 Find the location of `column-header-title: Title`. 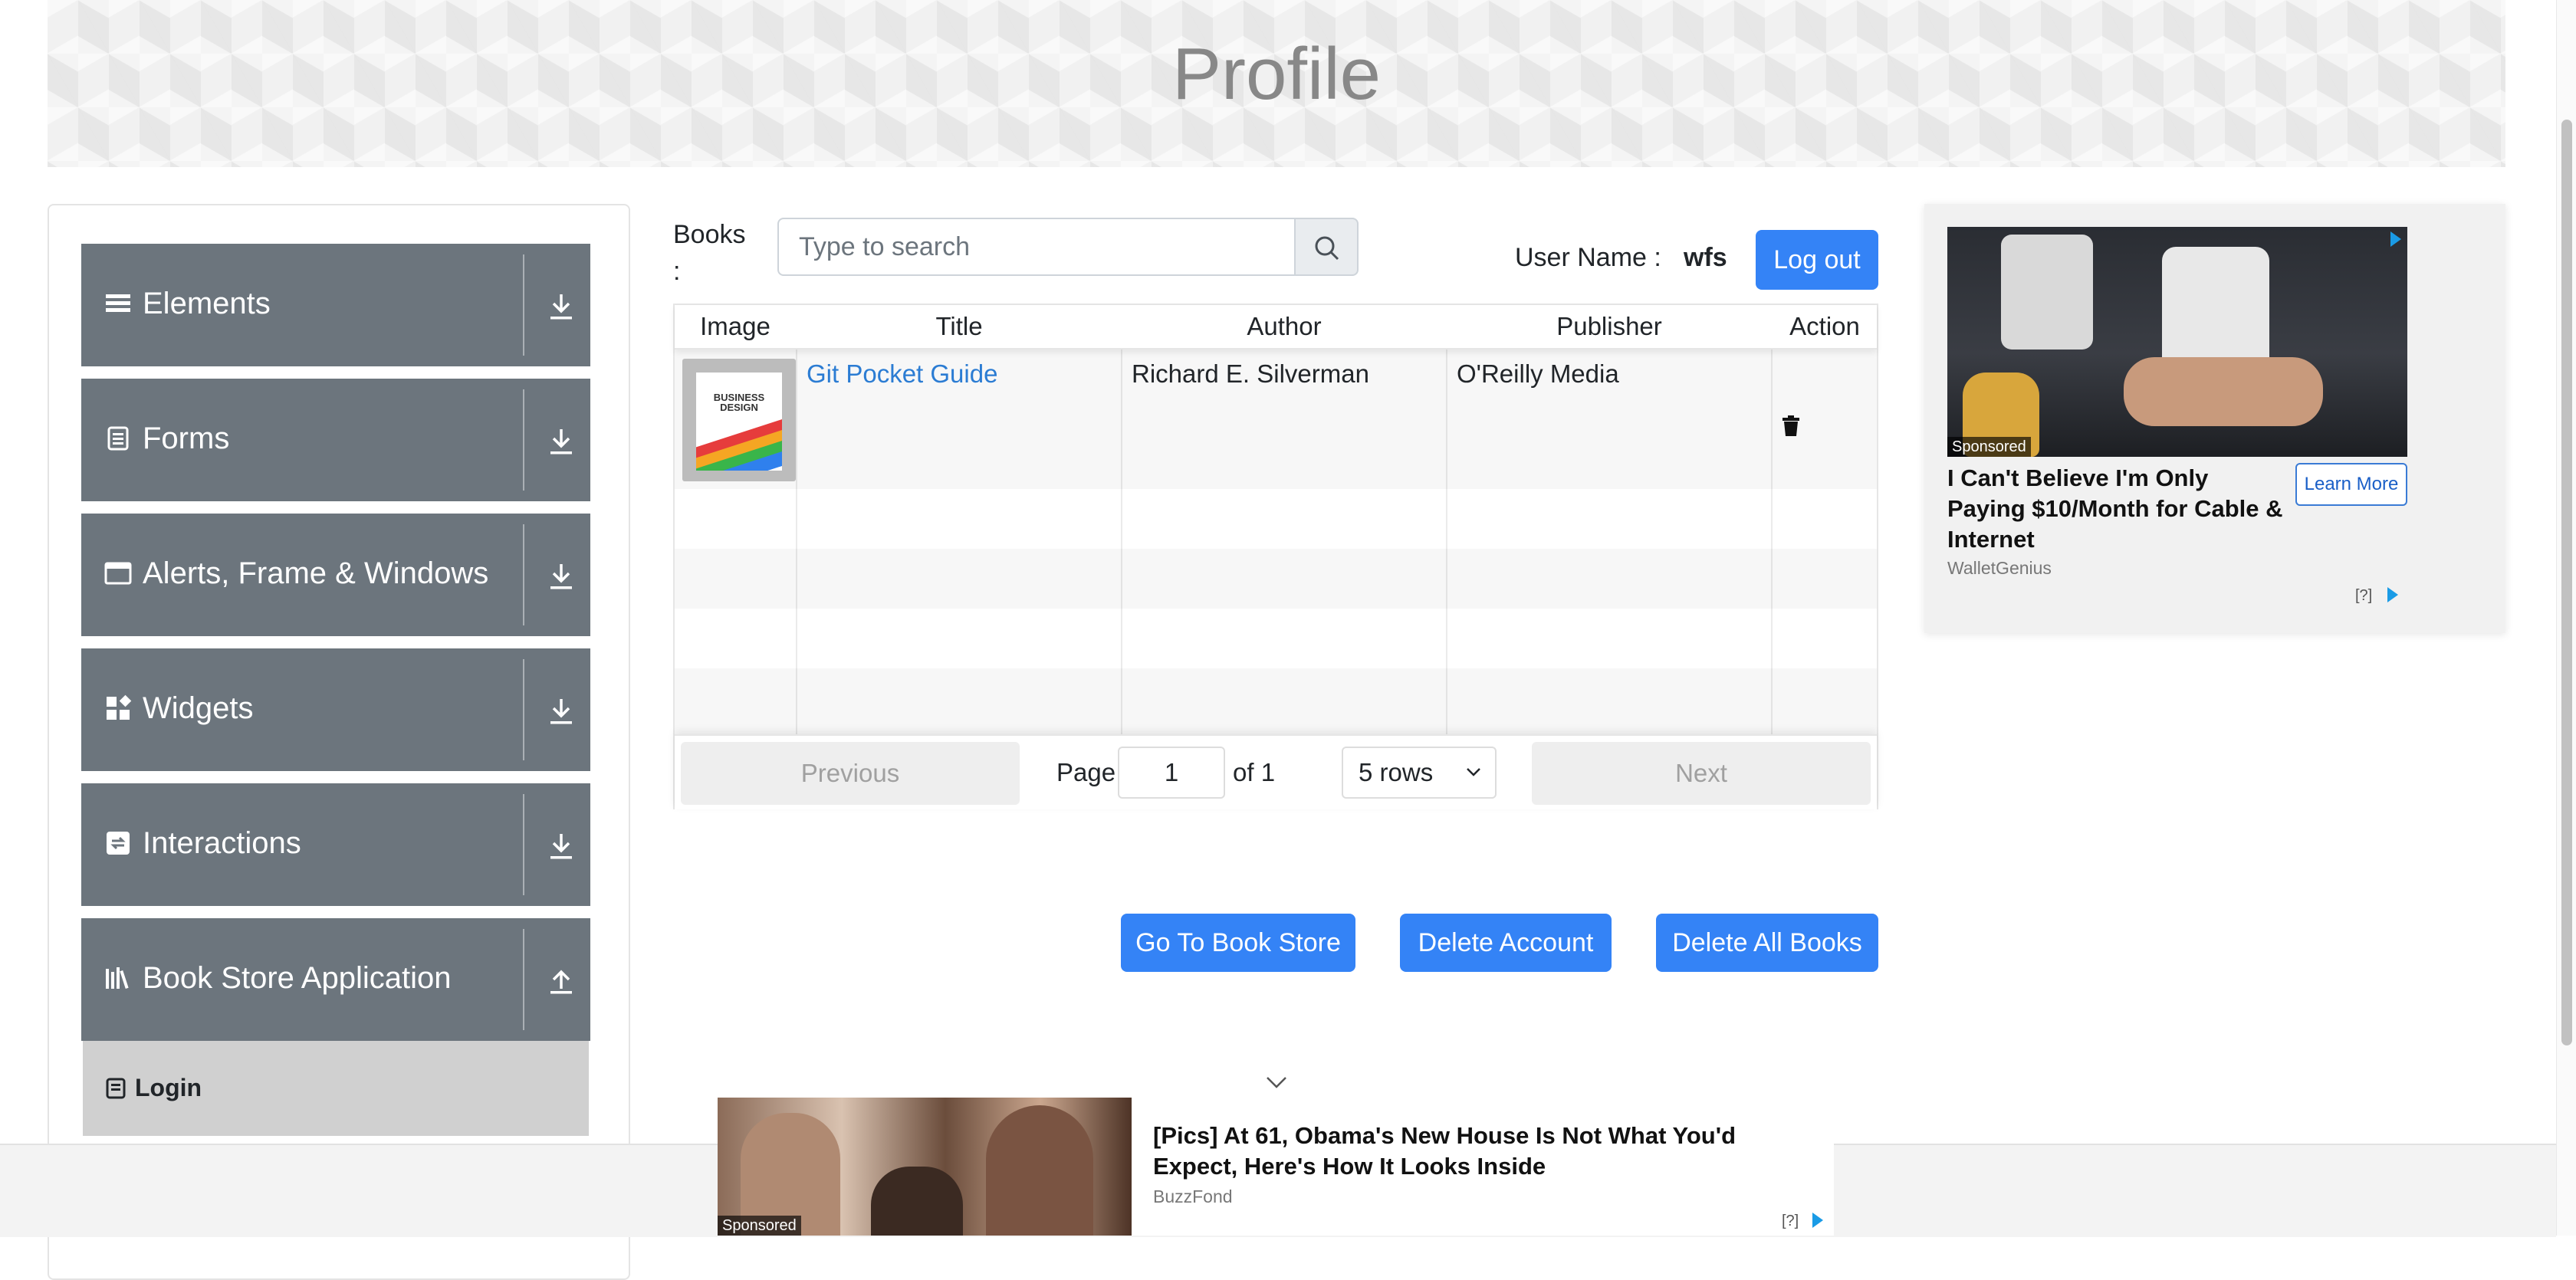

column-header-title: Title is located at coordinates (959, 326).